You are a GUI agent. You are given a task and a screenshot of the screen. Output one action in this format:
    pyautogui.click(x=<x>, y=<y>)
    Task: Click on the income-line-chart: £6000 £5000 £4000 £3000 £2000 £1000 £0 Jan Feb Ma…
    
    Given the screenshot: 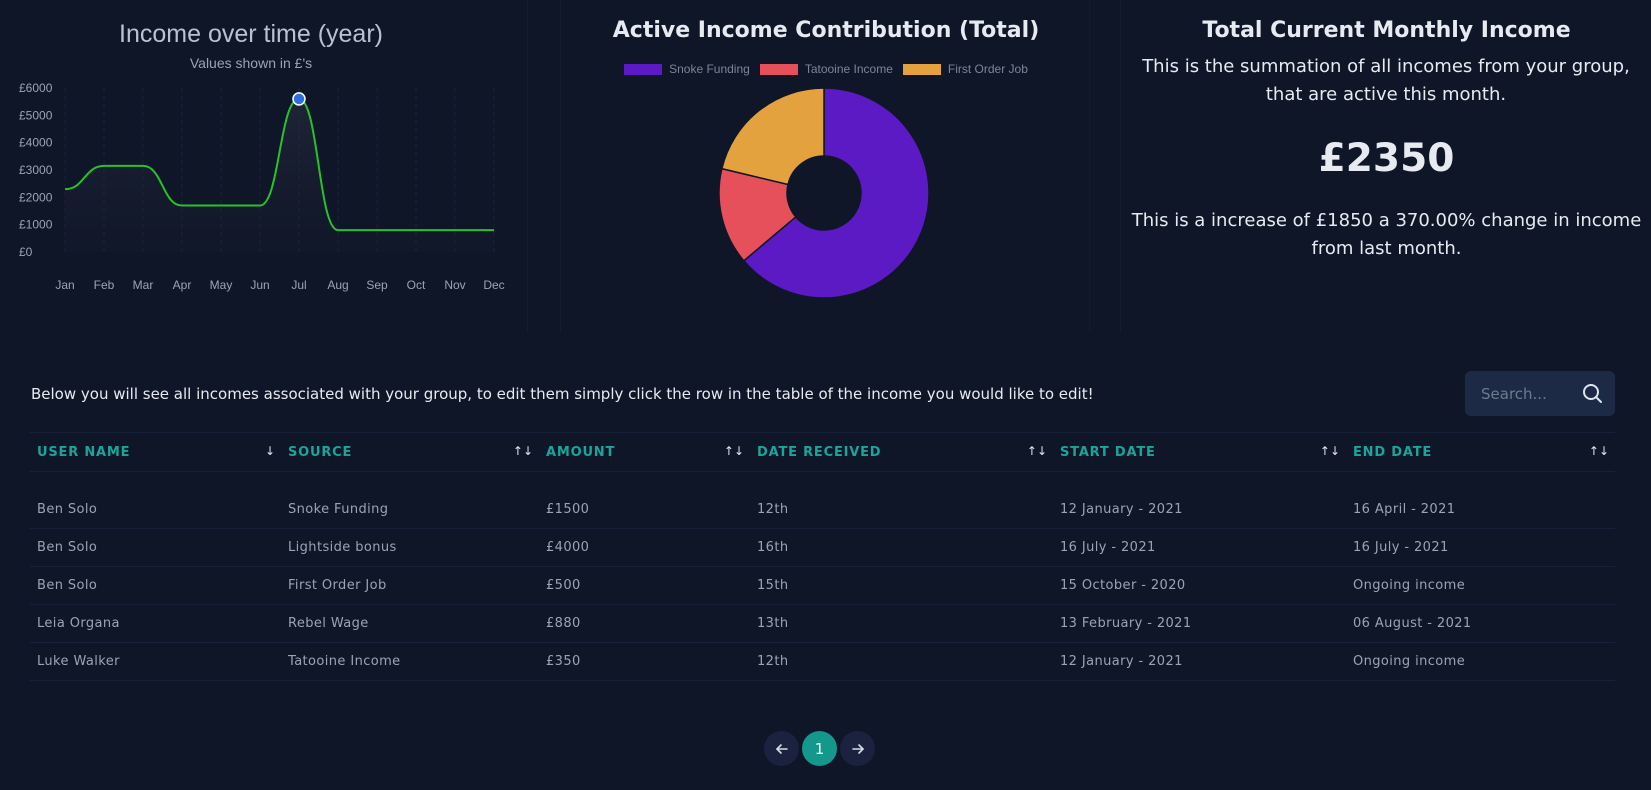 What is the action you would take?
    pyautogui.click(x=264, y=166)
    